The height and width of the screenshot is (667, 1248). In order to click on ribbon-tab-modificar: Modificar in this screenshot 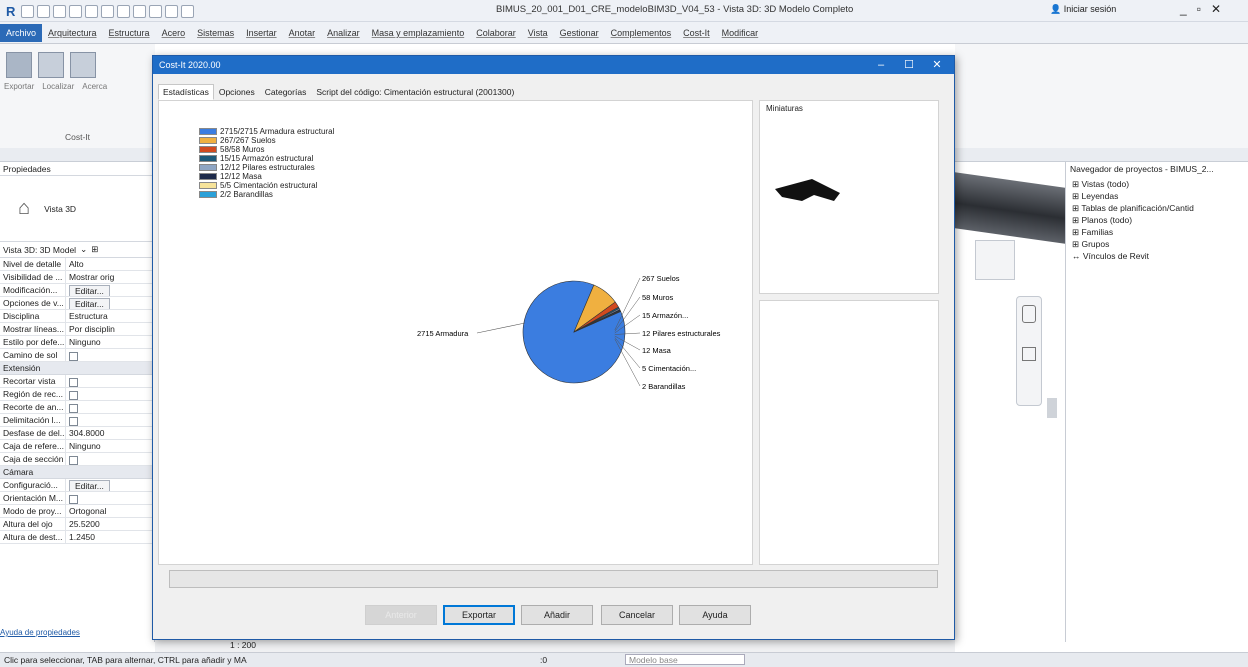, I will do `click(740, 33)`.